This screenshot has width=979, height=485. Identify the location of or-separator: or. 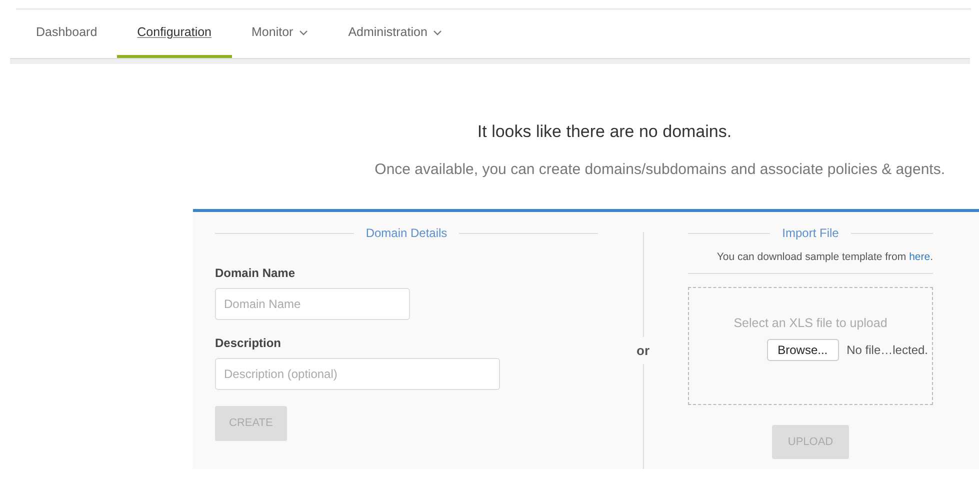
(643, 351).